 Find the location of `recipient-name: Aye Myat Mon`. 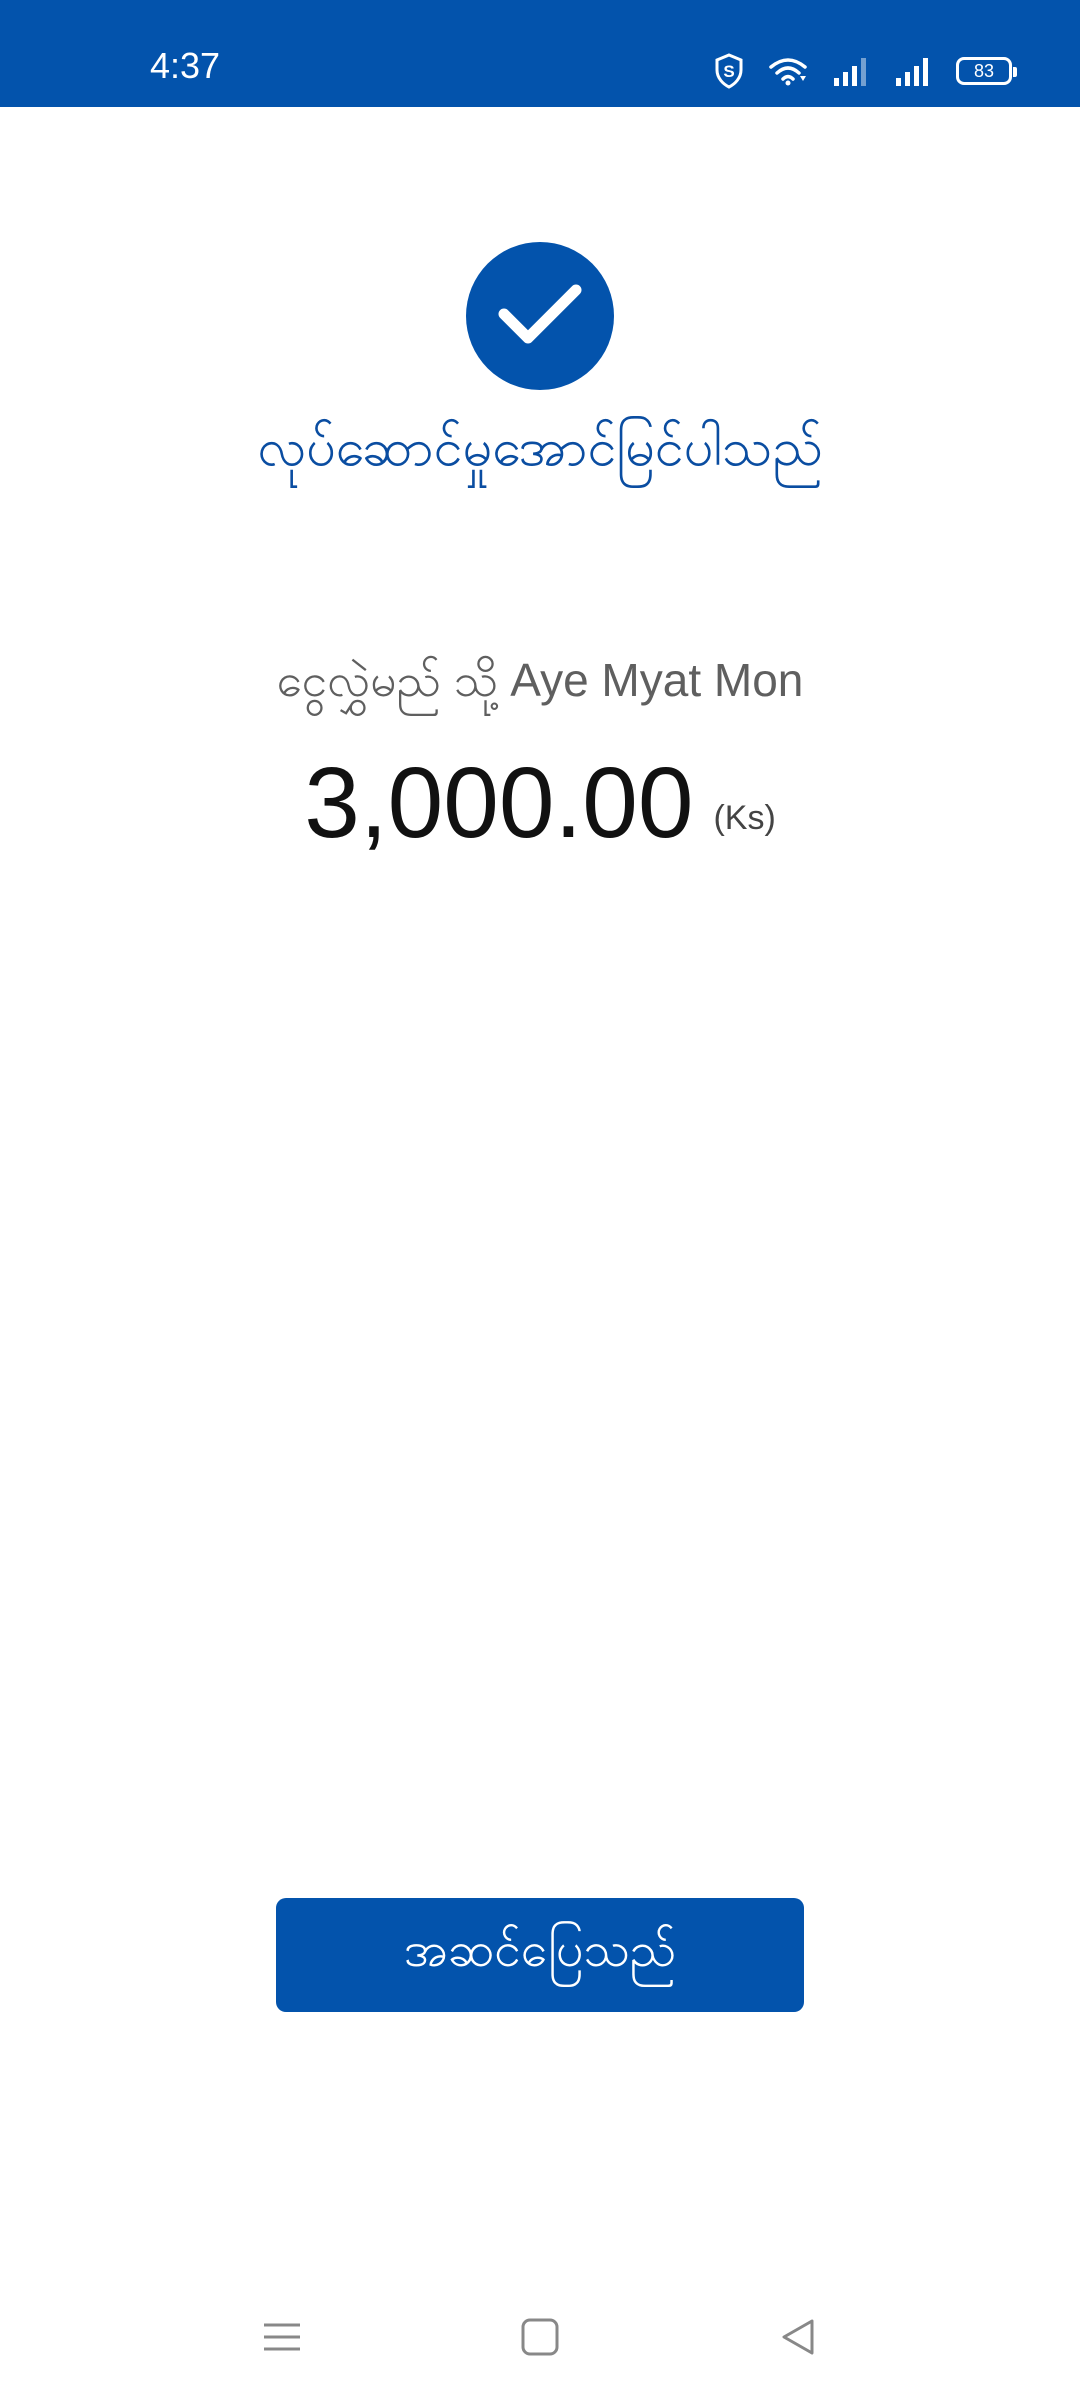

recipient-name: Aye Myat Mon is located at coordinates (657, 680).